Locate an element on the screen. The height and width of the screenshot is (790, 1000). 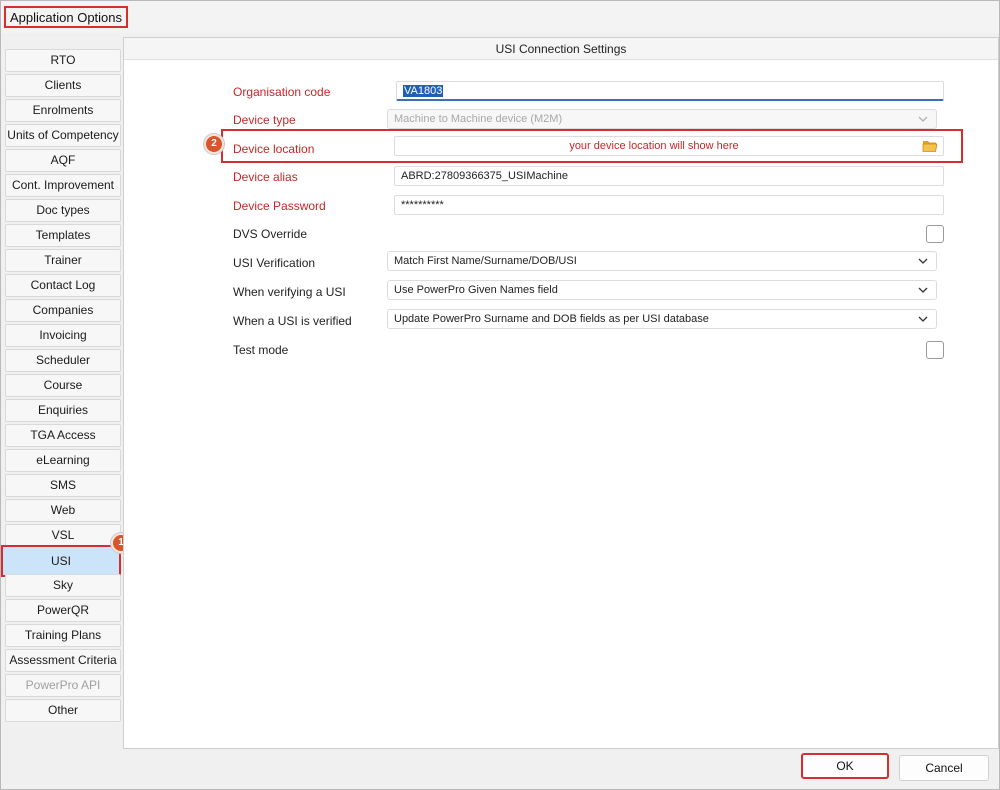
sidebar-item-label: Other is located at coordinates (62, 710).